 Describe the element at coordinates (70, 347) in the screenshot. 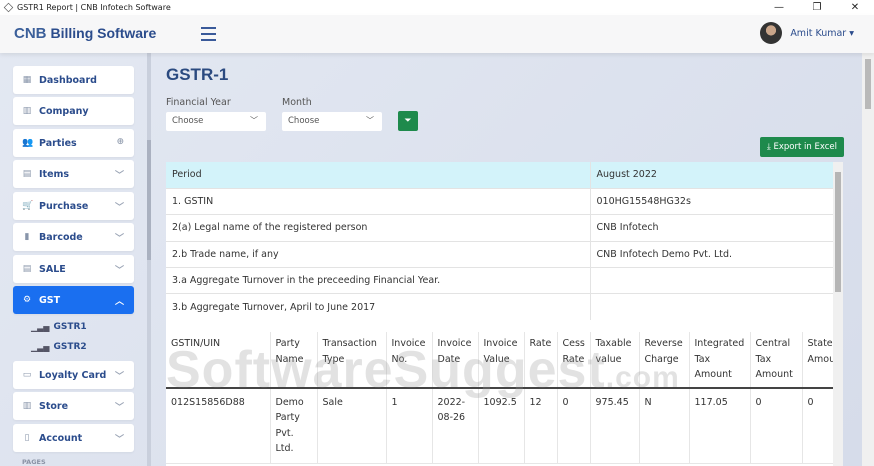

I see `subitem-label: GSTR2` at that location.